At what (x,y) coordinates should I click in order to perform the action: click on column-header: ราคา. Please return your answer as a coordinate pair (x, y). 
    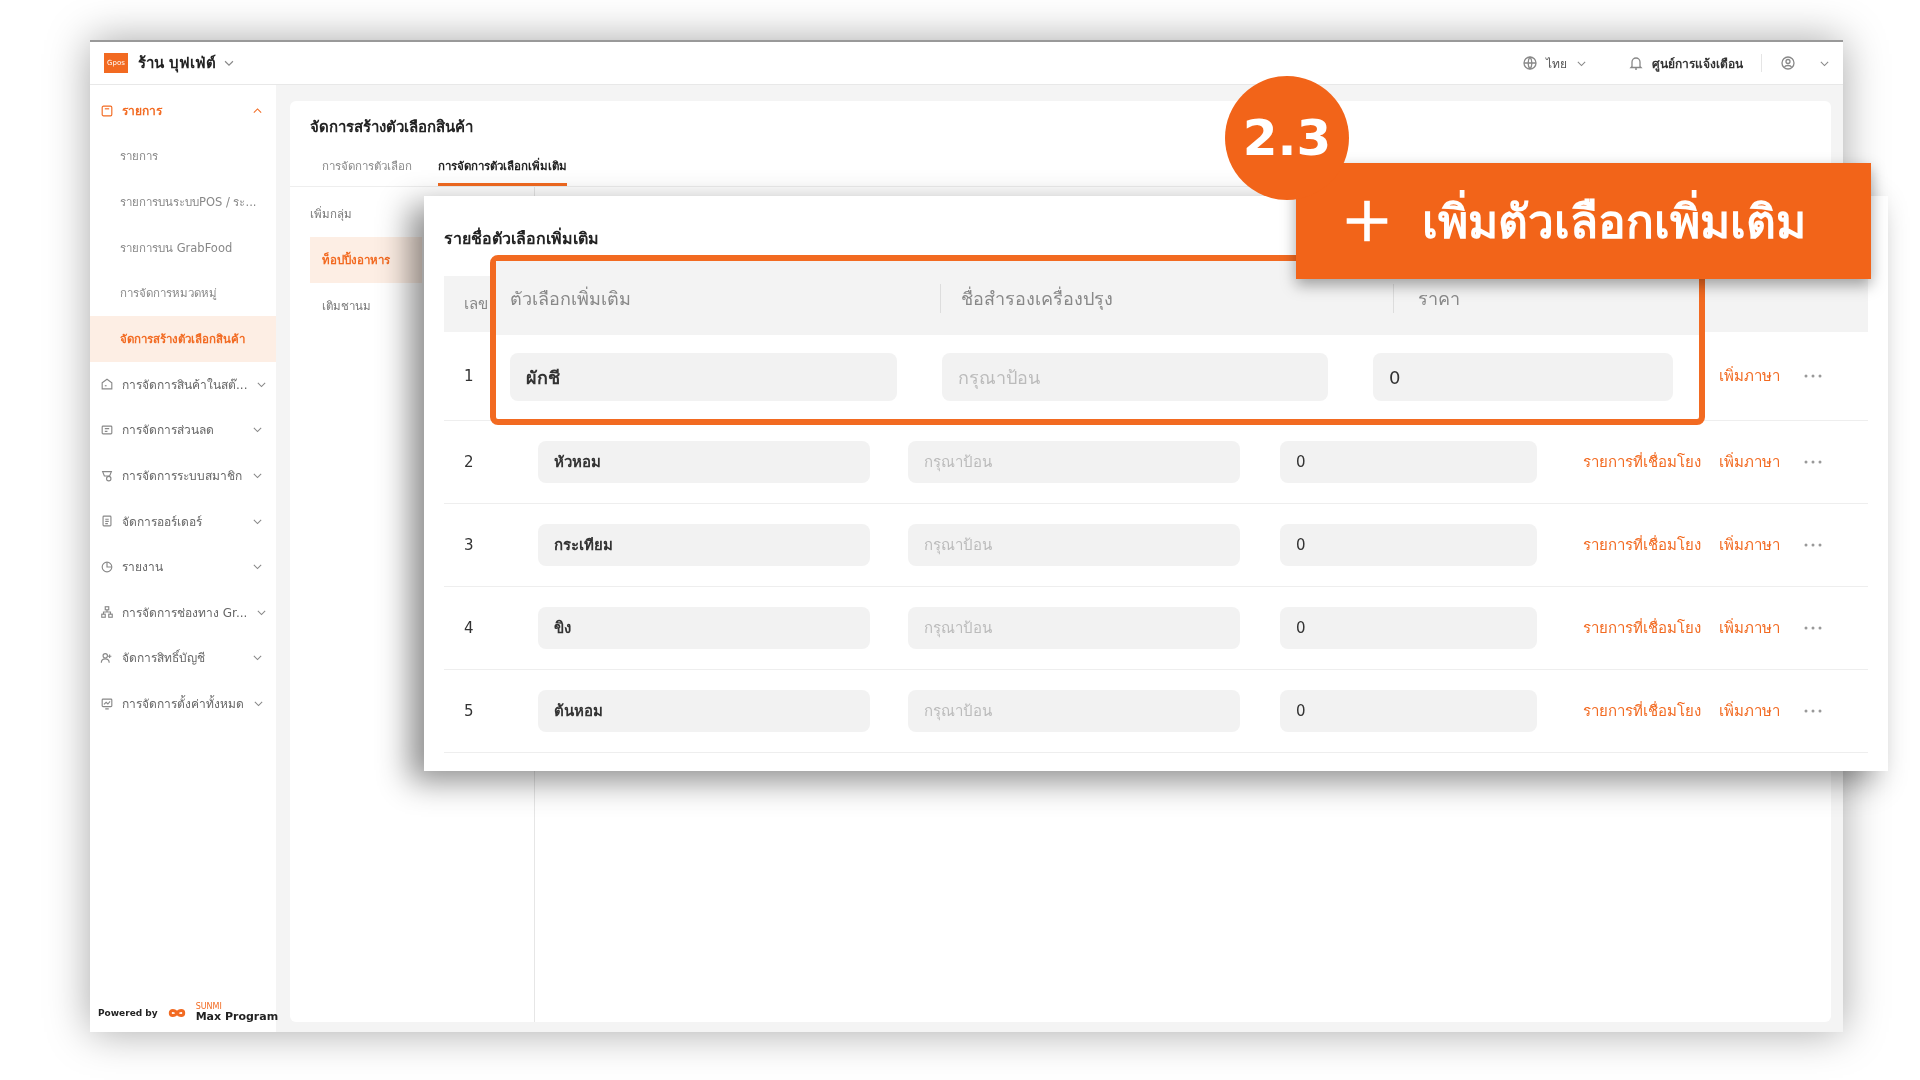
    Looking at the image, I should click on (1426, 298).